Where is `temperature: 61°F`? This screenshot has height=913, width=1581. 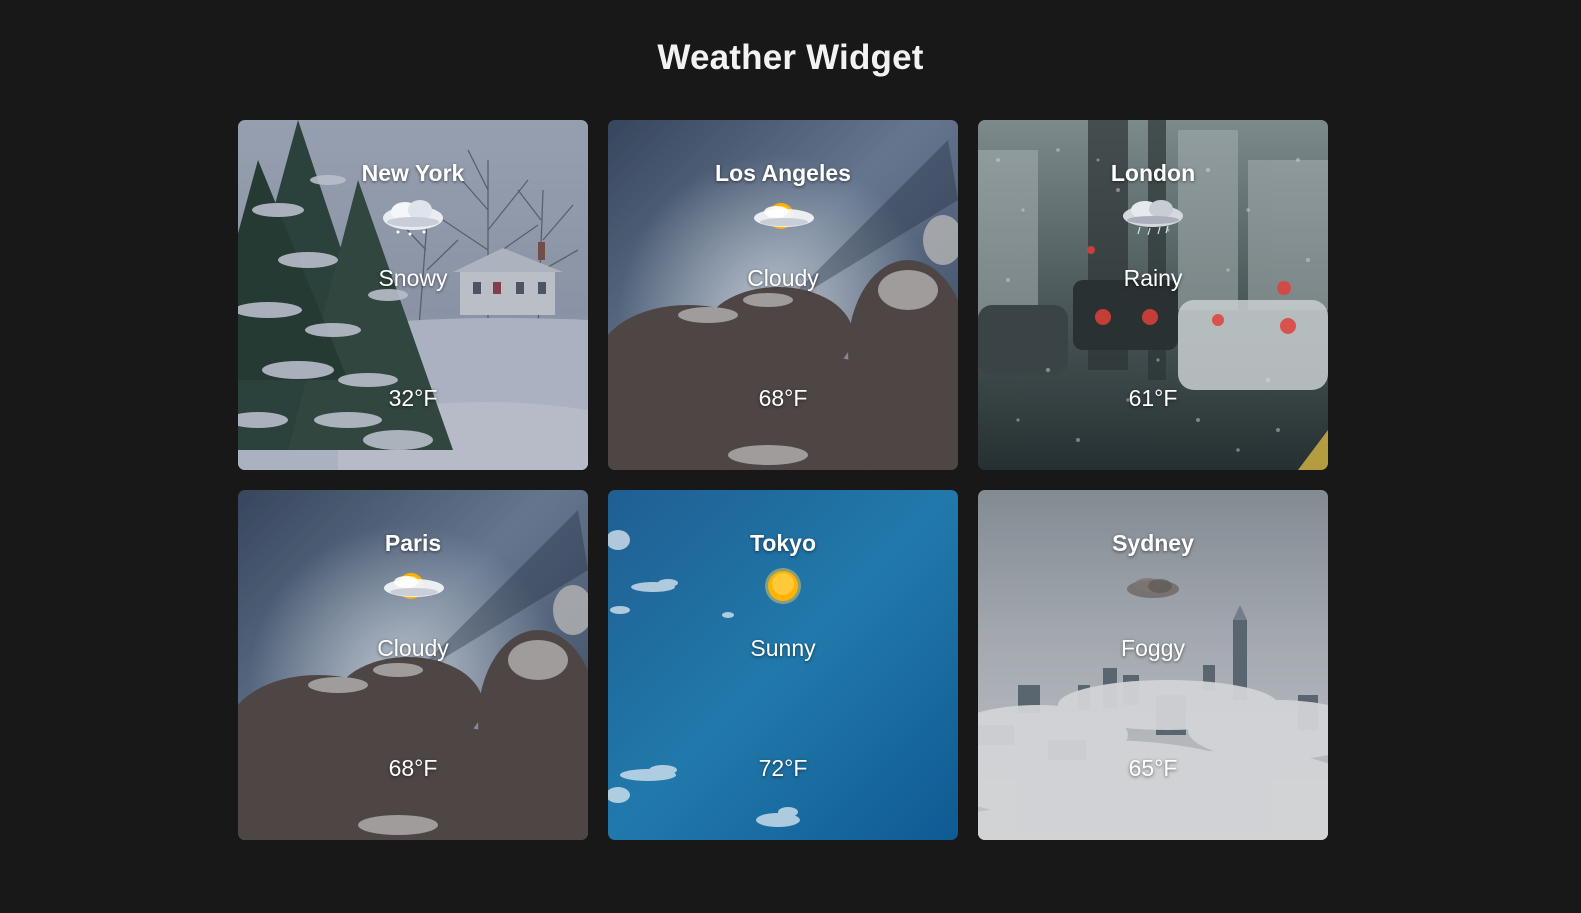 temperature: 61°F is located at coordinates (1153, 398).